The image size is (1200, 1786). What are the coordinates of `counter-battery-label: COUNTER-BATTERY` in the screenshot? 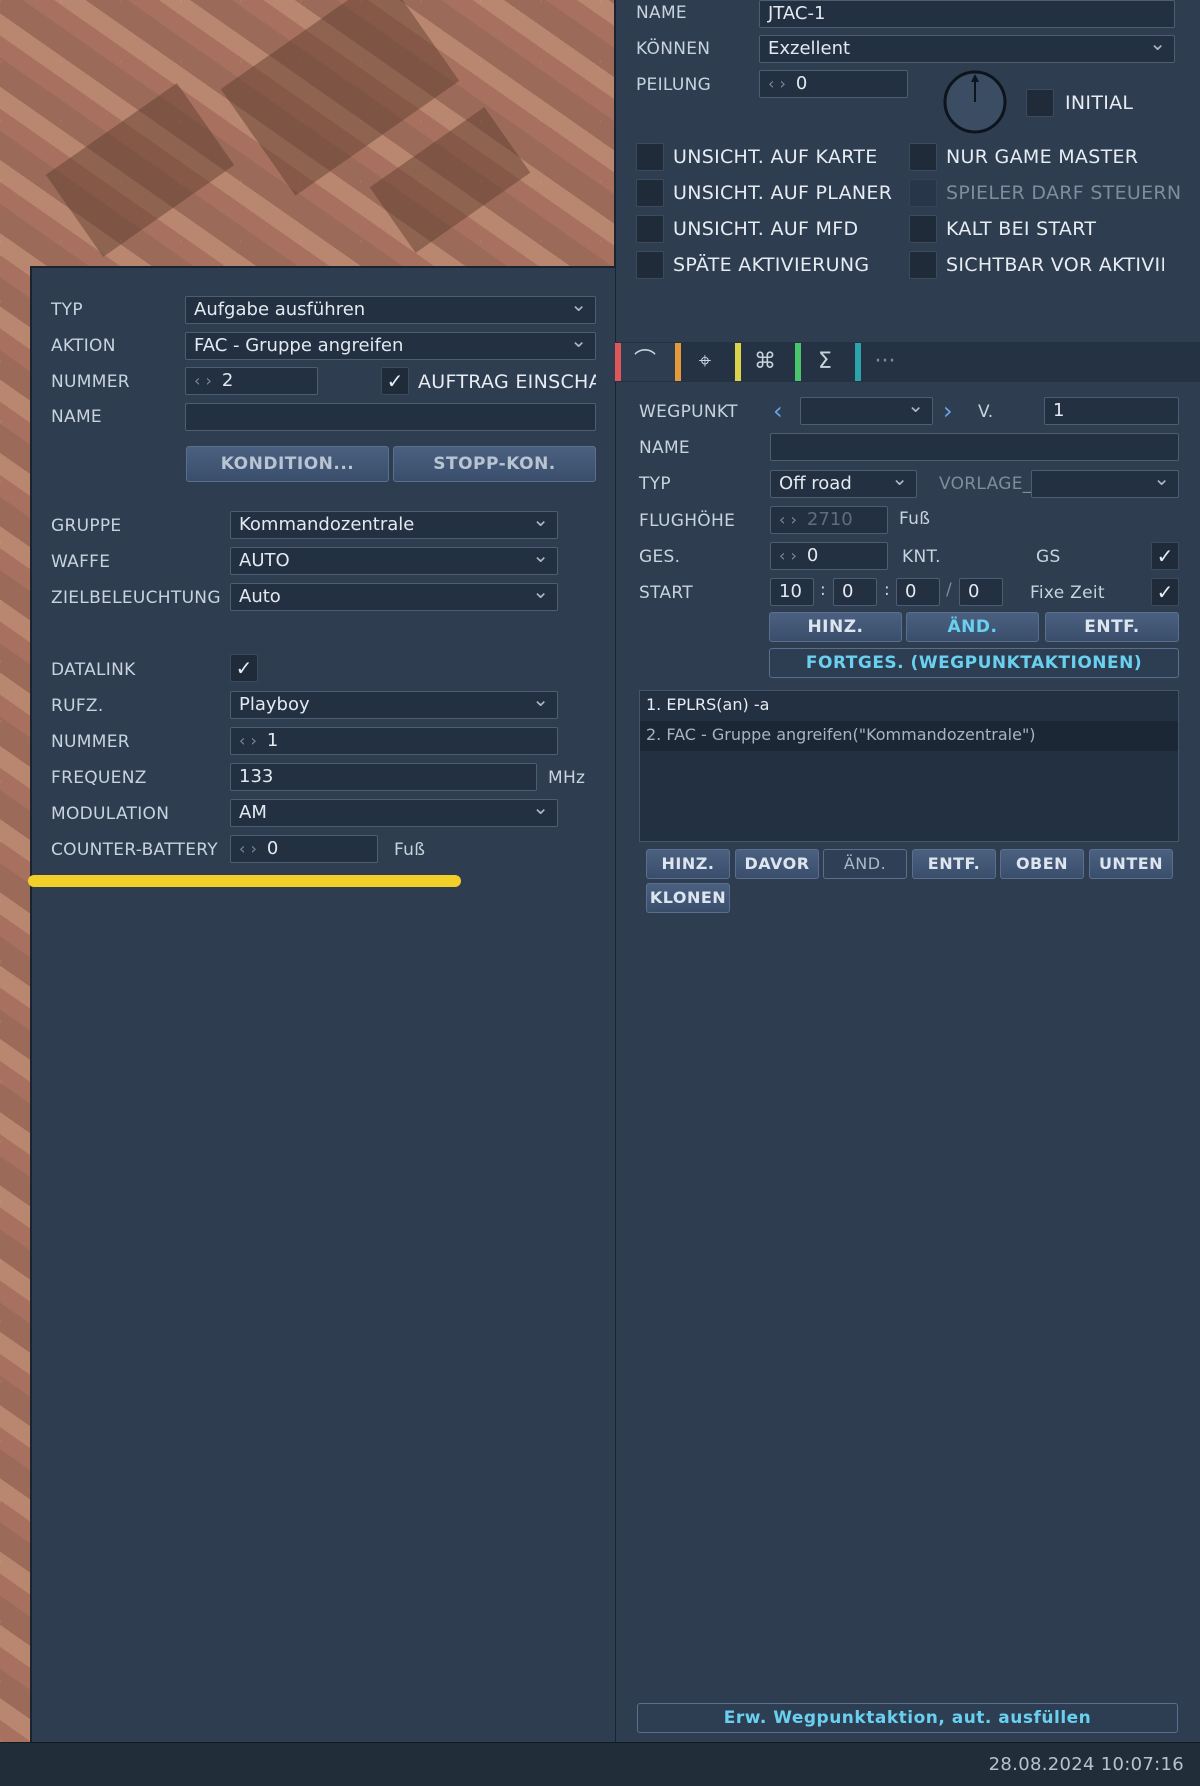 It's located at (134, 850).